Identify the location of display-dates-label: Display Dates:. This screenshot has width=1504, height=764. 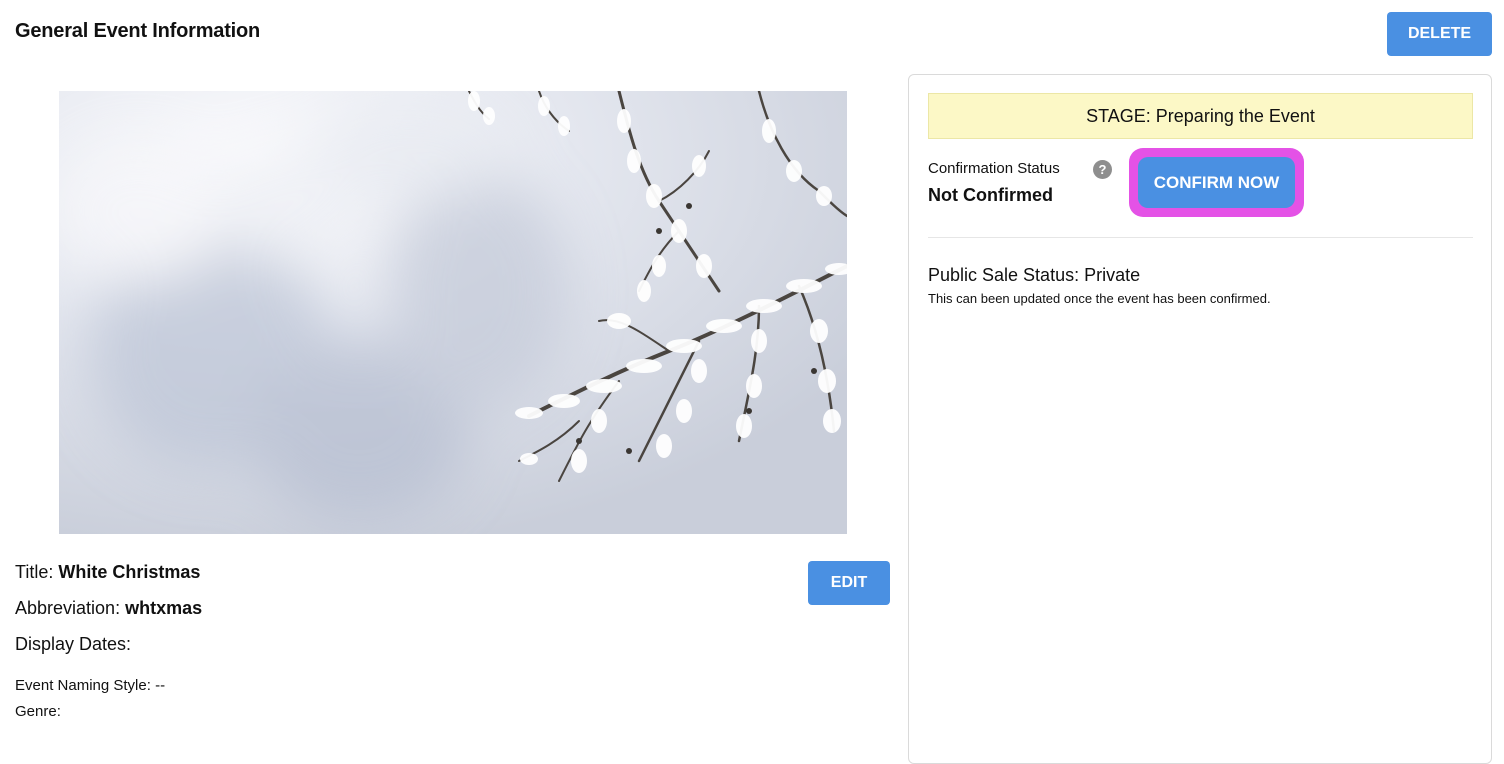
(73, 644).